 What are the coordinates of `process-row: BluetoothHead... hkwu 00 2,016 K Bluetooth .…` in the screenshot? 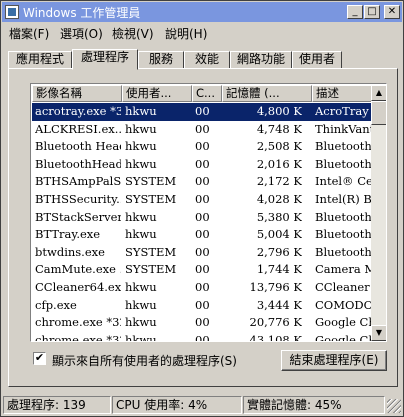 It's located at (201, 165).